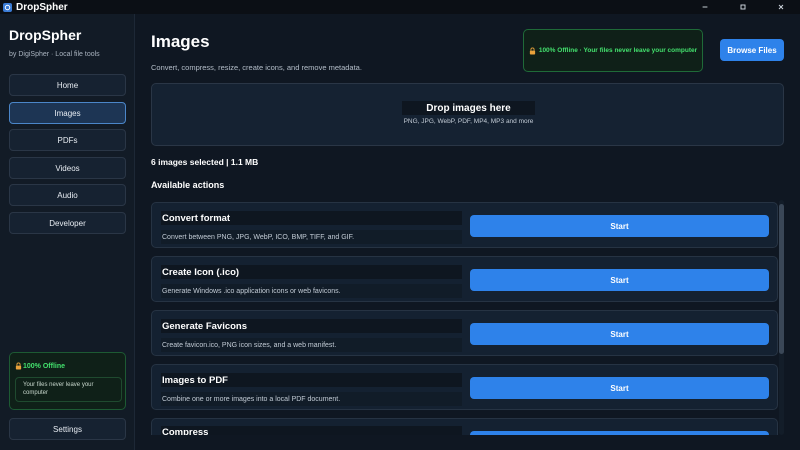 This screenshot has width=800, height=450. I want to click on close-icon, so click(781, 7).